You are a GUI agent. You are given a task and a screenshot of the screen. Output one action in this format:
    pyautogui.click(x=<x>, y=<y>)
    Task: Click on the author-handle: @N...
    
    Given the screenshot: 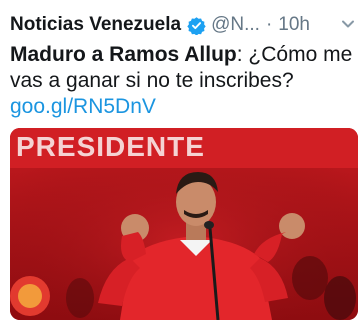 What is the action you would take?
    pyautogui.click(x=235, y=25)
    